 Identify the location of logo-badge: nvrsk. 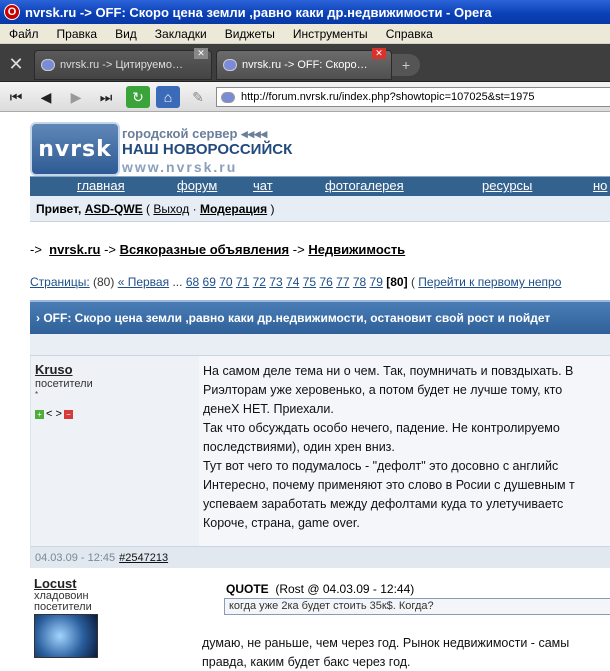
(75, 149).